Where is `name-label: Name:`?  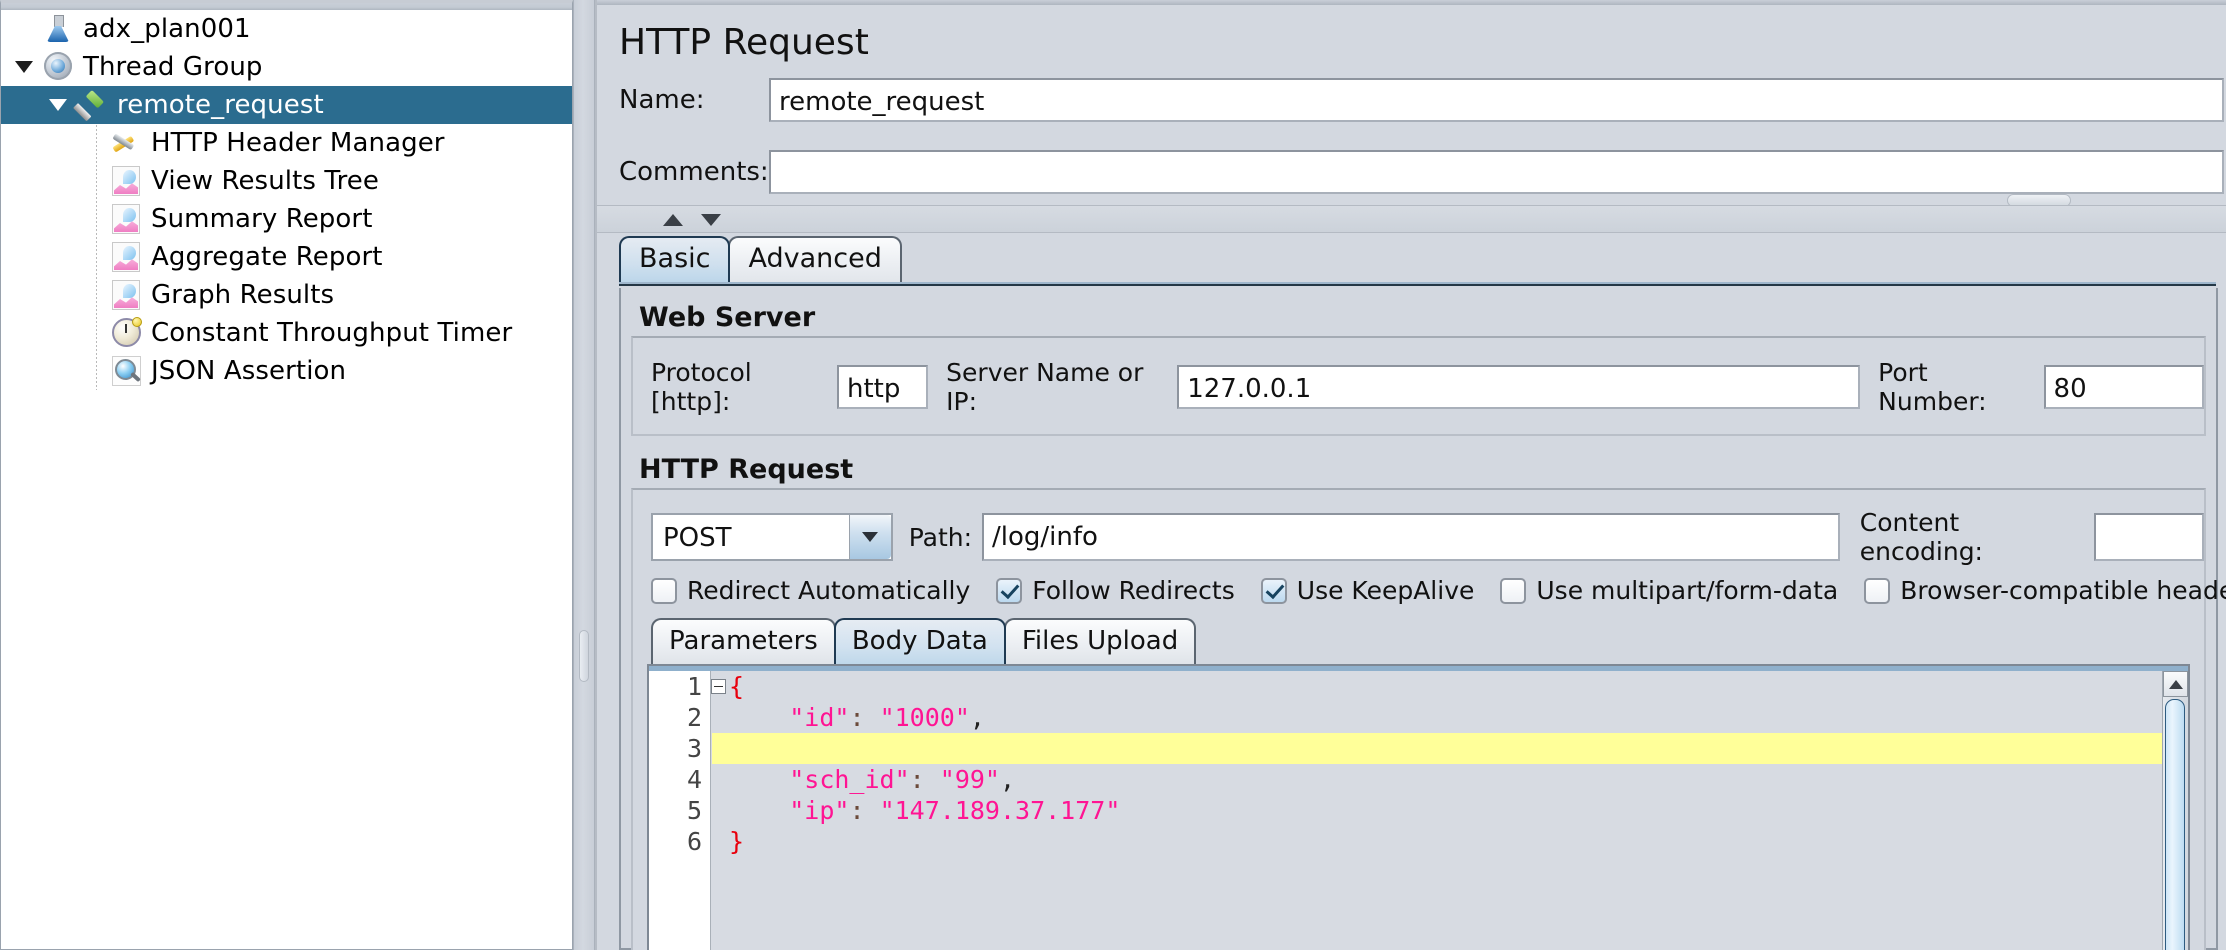
name-label: Name: is located at coordinates (662, 100).